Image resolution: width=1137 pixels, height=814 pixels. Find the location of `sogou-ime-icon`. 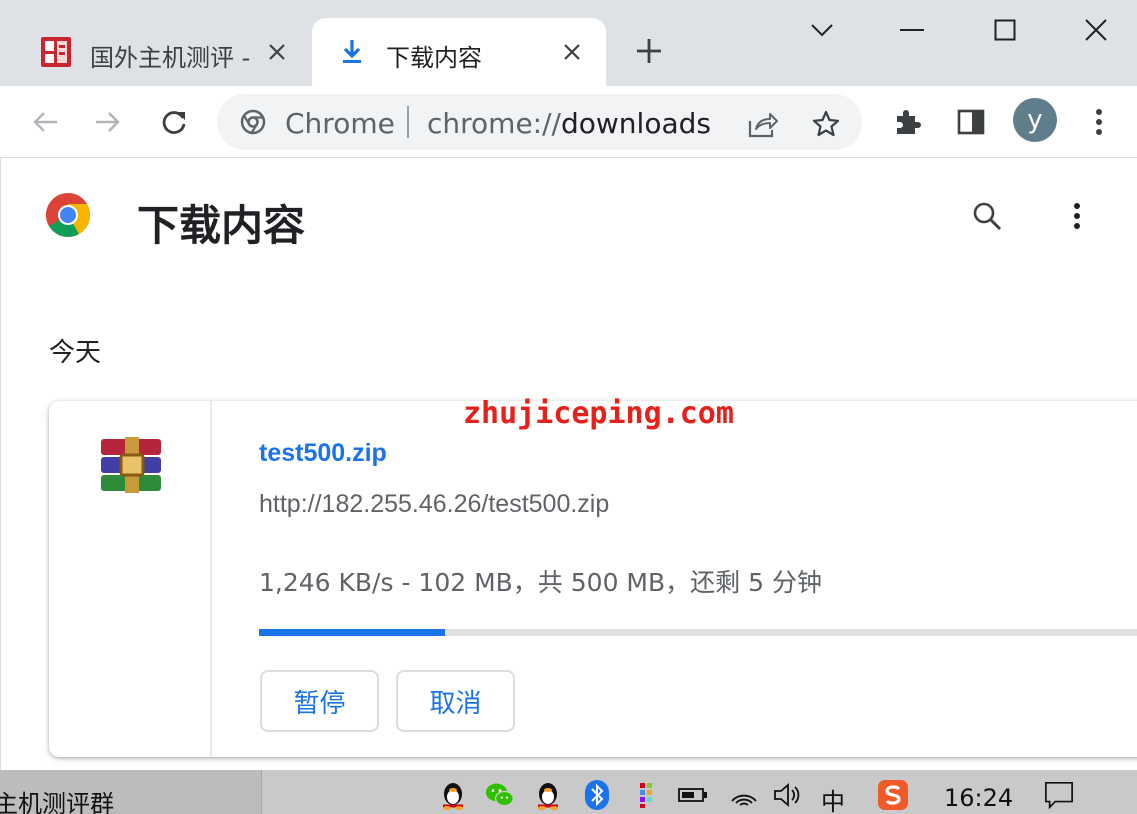

sogou-ime-icon is located at coordinates (893, 795).